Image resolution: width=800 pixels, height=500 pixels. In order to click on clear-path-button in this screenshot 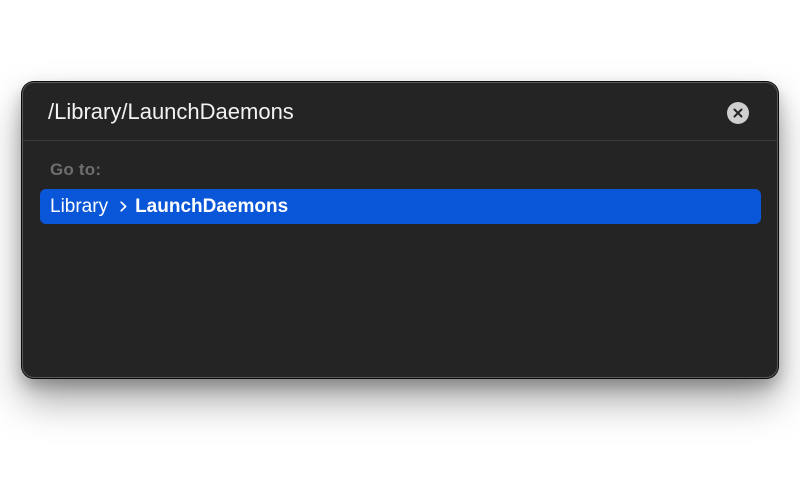, I will do `click(738, 113)`.